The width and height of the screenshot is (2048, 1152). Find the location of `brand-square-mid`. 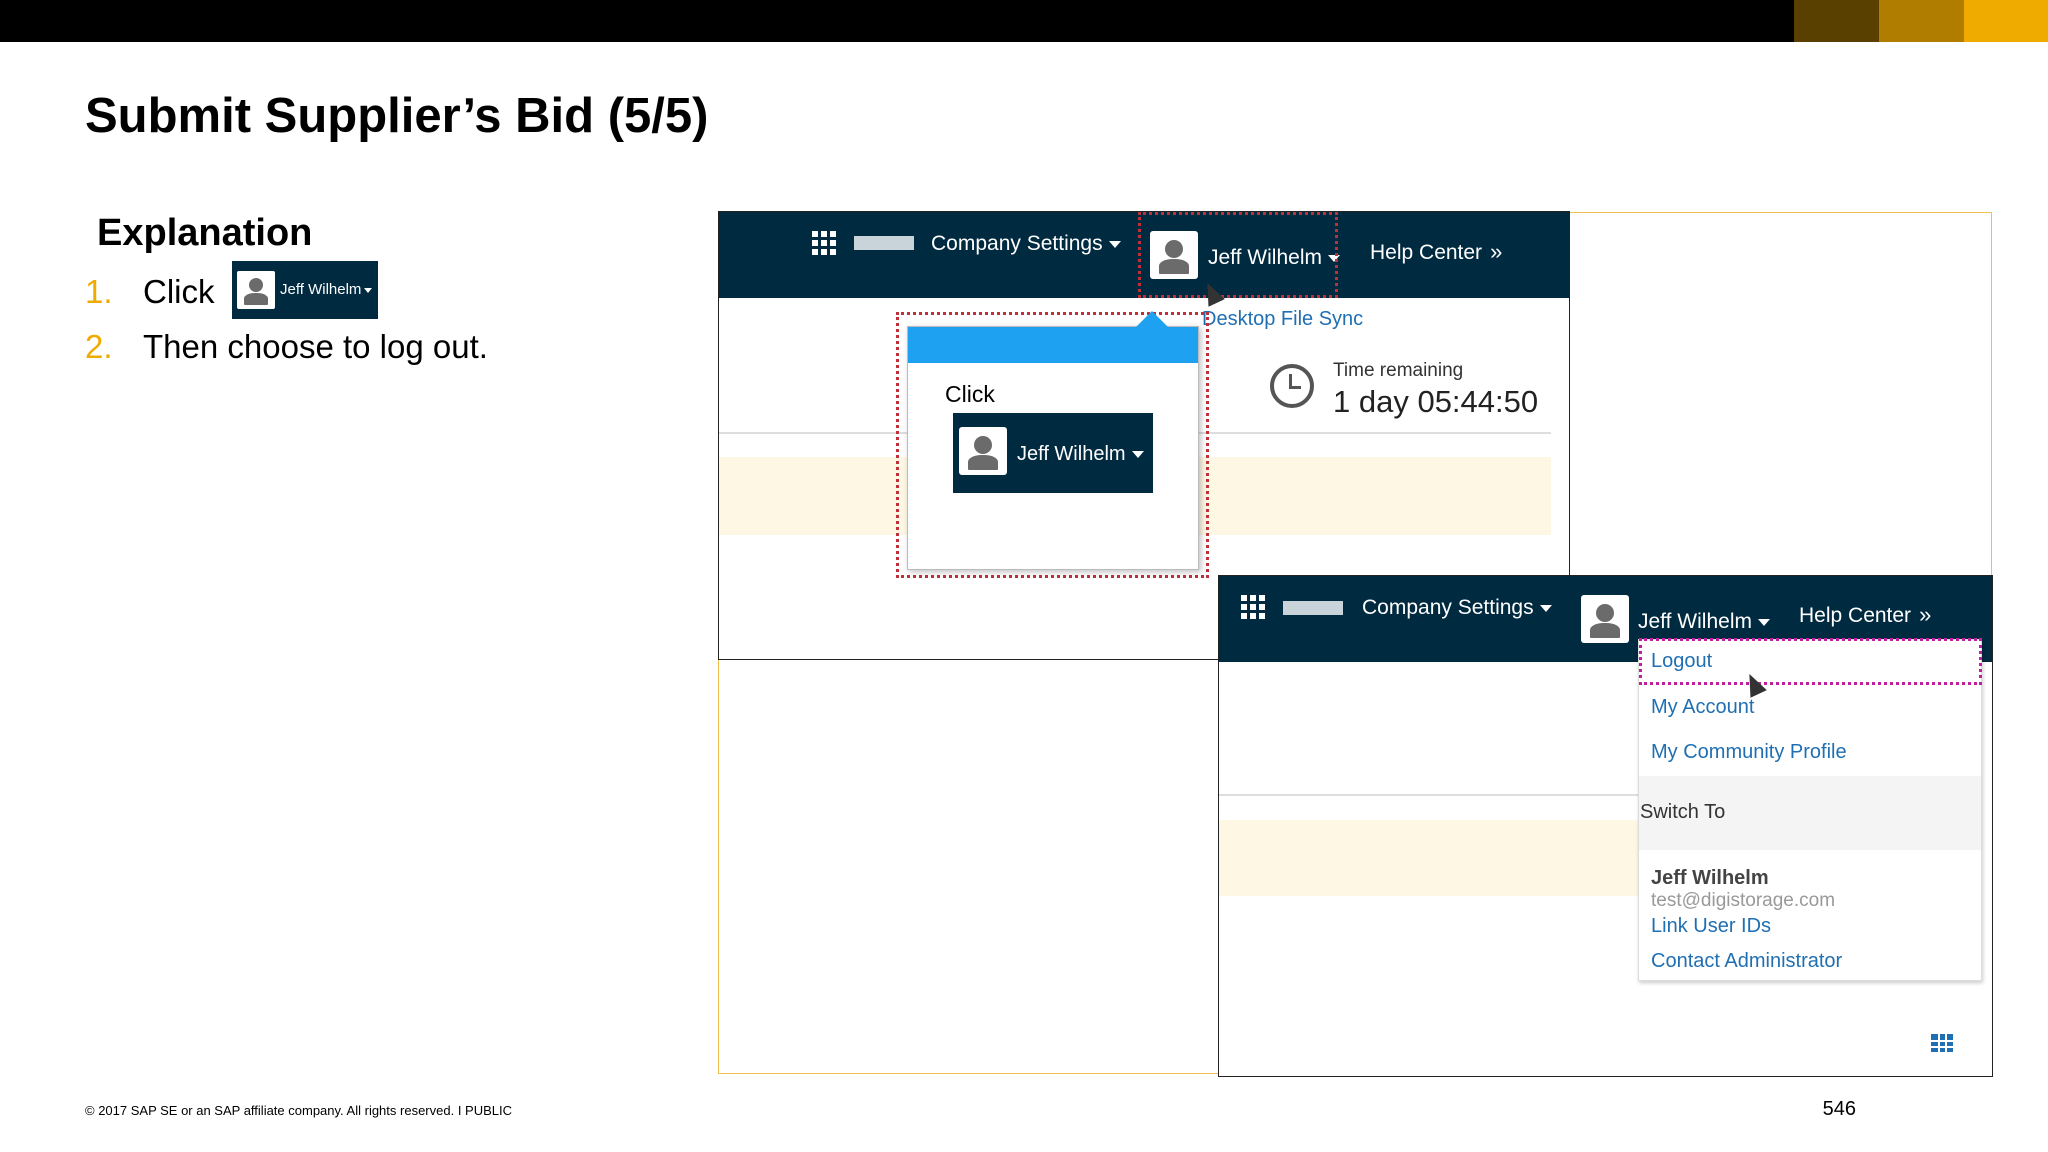

brand-square-mid is located at coordinates (1921, 21).